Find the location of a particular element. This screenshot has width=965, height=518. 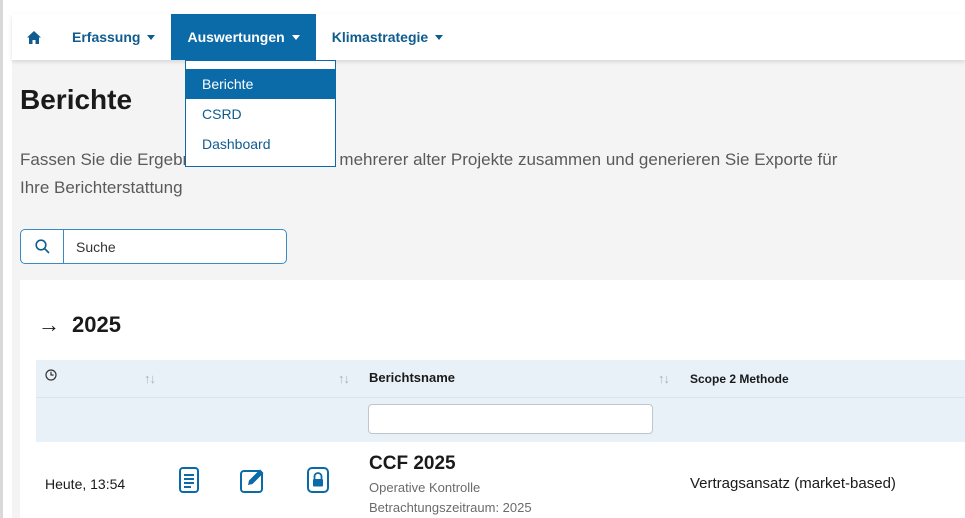

auswertungen-dropdown-menu: Berichte CSRD Dashboard is located at coordinates (260, 113).